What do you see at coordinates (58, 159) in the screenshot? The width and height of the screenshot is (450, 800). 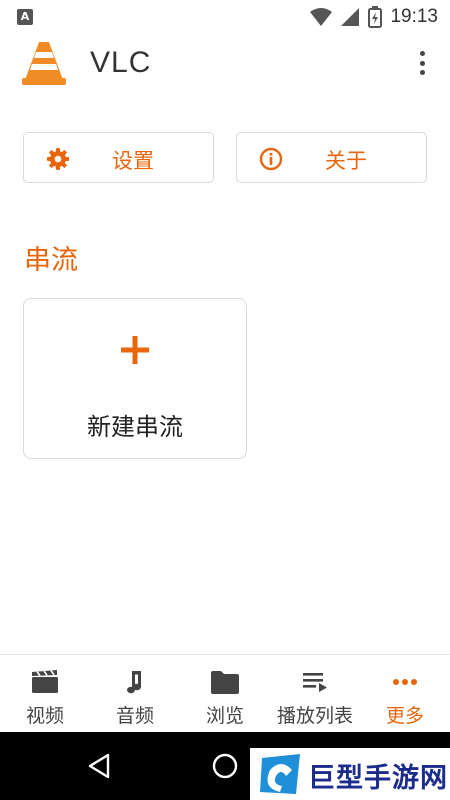 I see `gear-icon` at bounding box center [58, 159].